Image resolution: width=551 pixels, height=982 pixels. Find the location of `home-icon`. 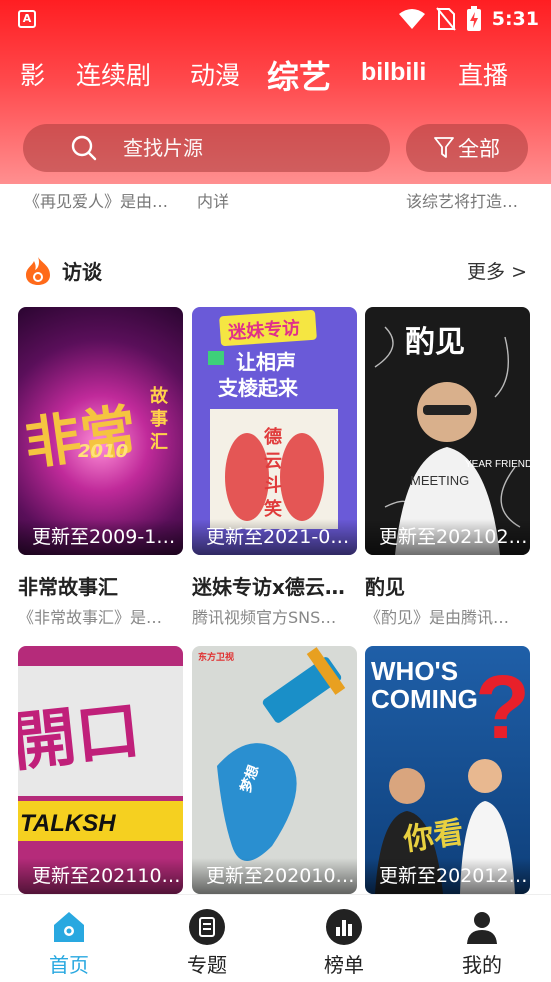

home-icon is located at coordinates (69, 927).